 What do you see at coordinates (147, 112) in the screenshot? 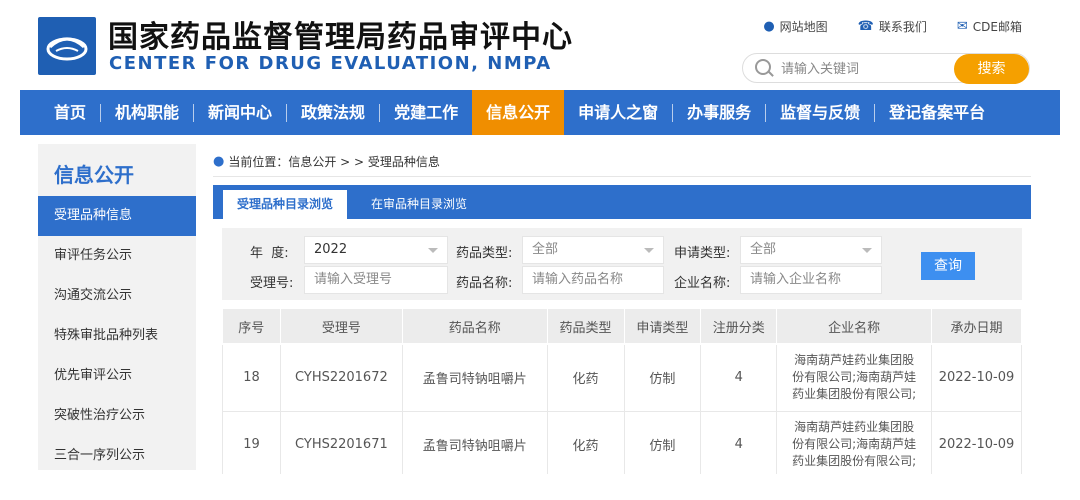
I see `nav-functions: 机构职能` at bounding box center [147, 112].